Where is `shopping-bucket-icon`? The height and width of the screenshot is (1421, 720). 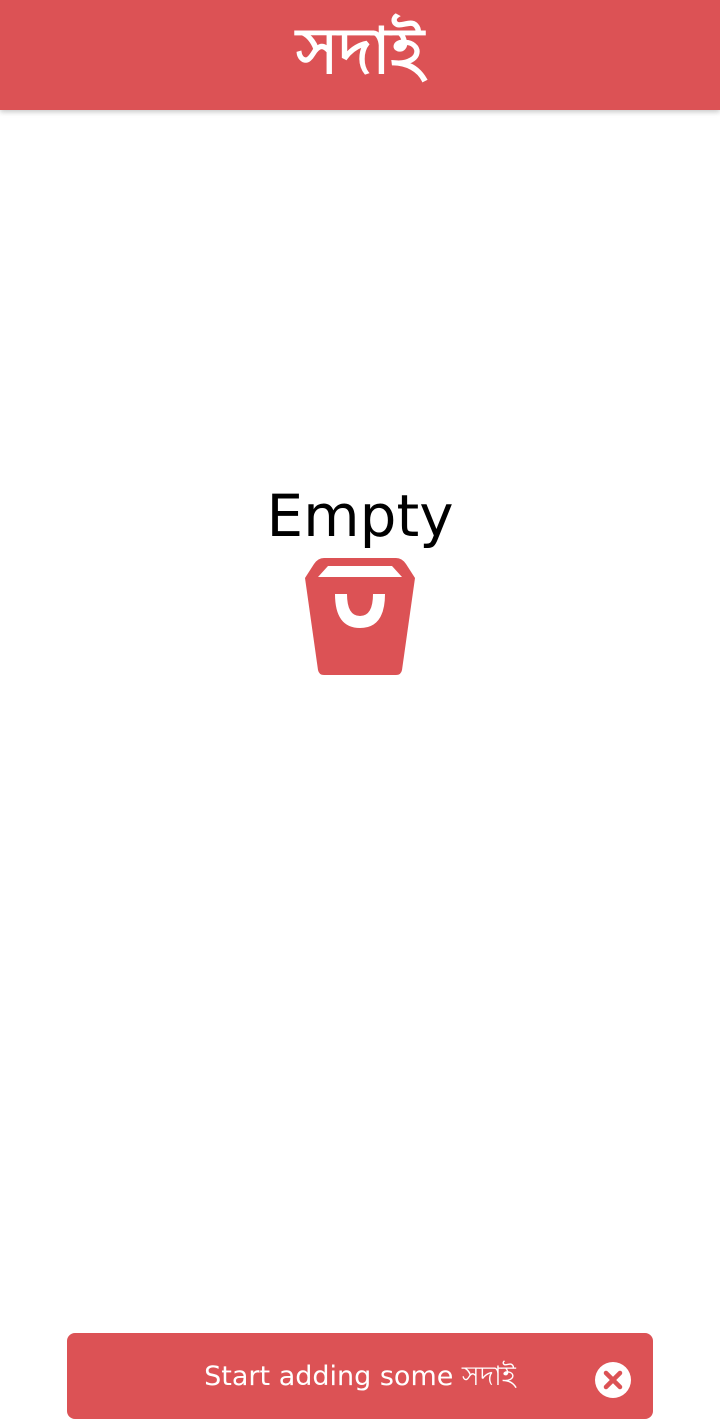
shopping-bucket-icon is located at coordinates (360, 616).